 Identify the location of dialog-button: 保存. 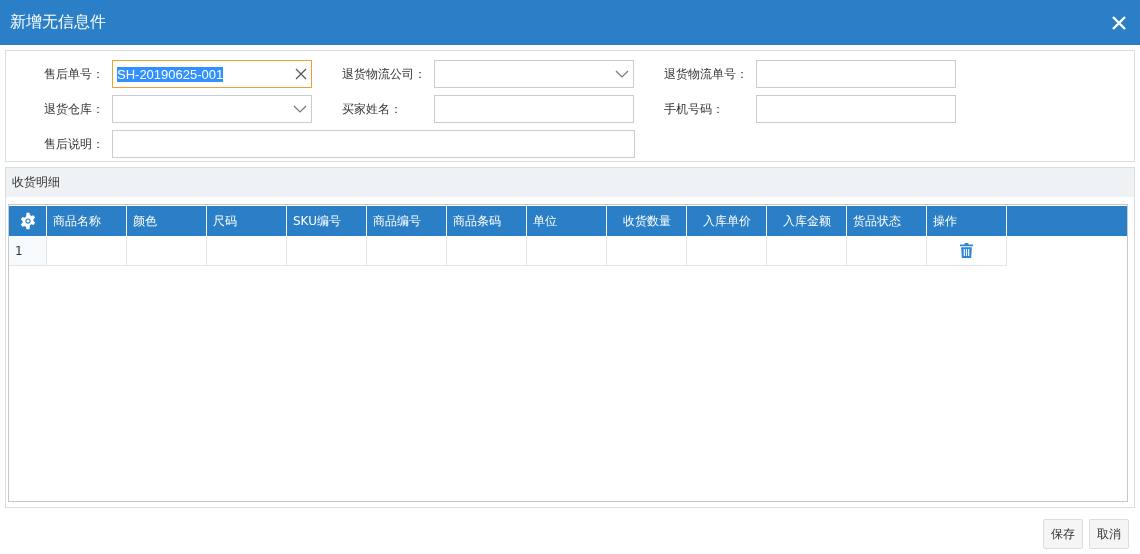
(1063, 534).